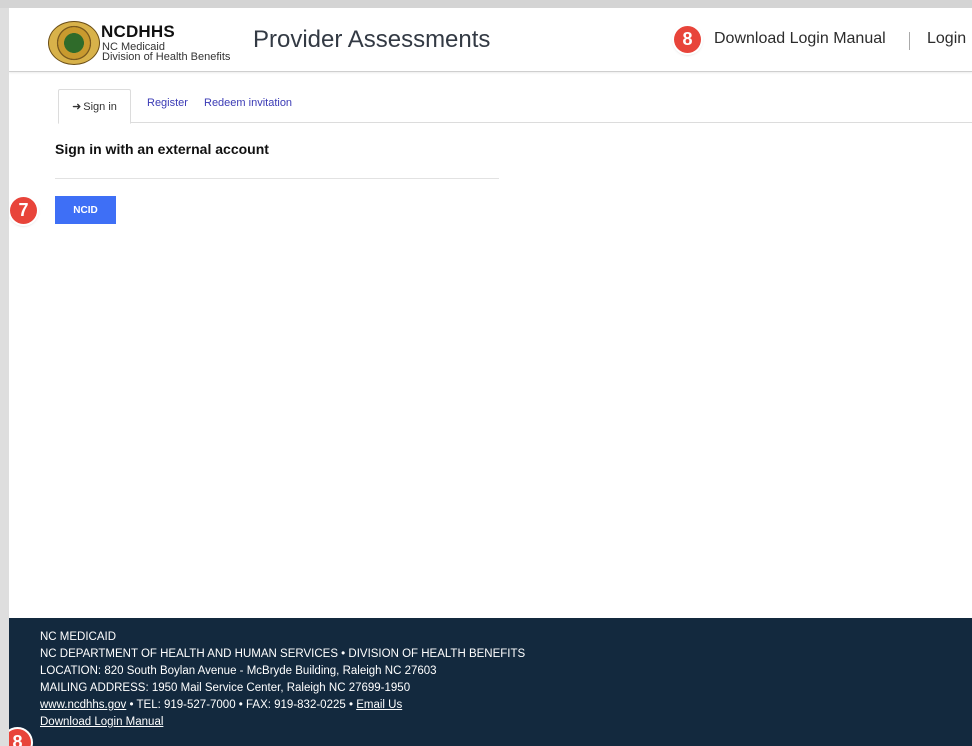 This screenshot has height=746, width=972. Describe the element at coordinates (138, 32) in the screenshot. I see `brand-name: NCDHHS` at that location.